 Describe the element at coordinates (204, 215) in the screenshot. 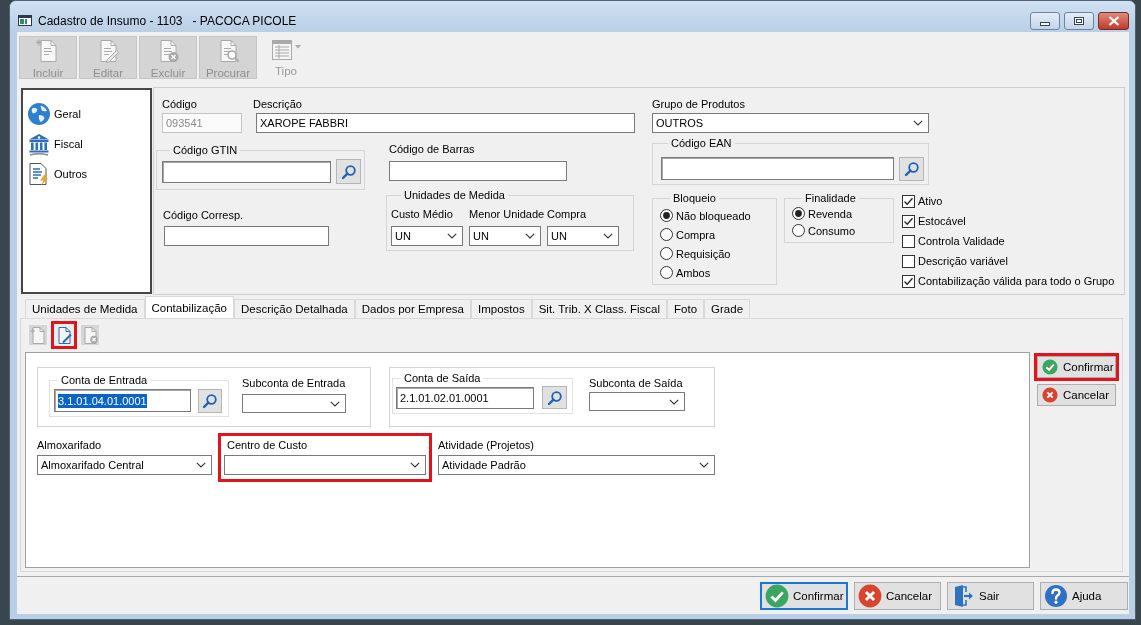

I see `field-label: Código Corresp.` at that location.